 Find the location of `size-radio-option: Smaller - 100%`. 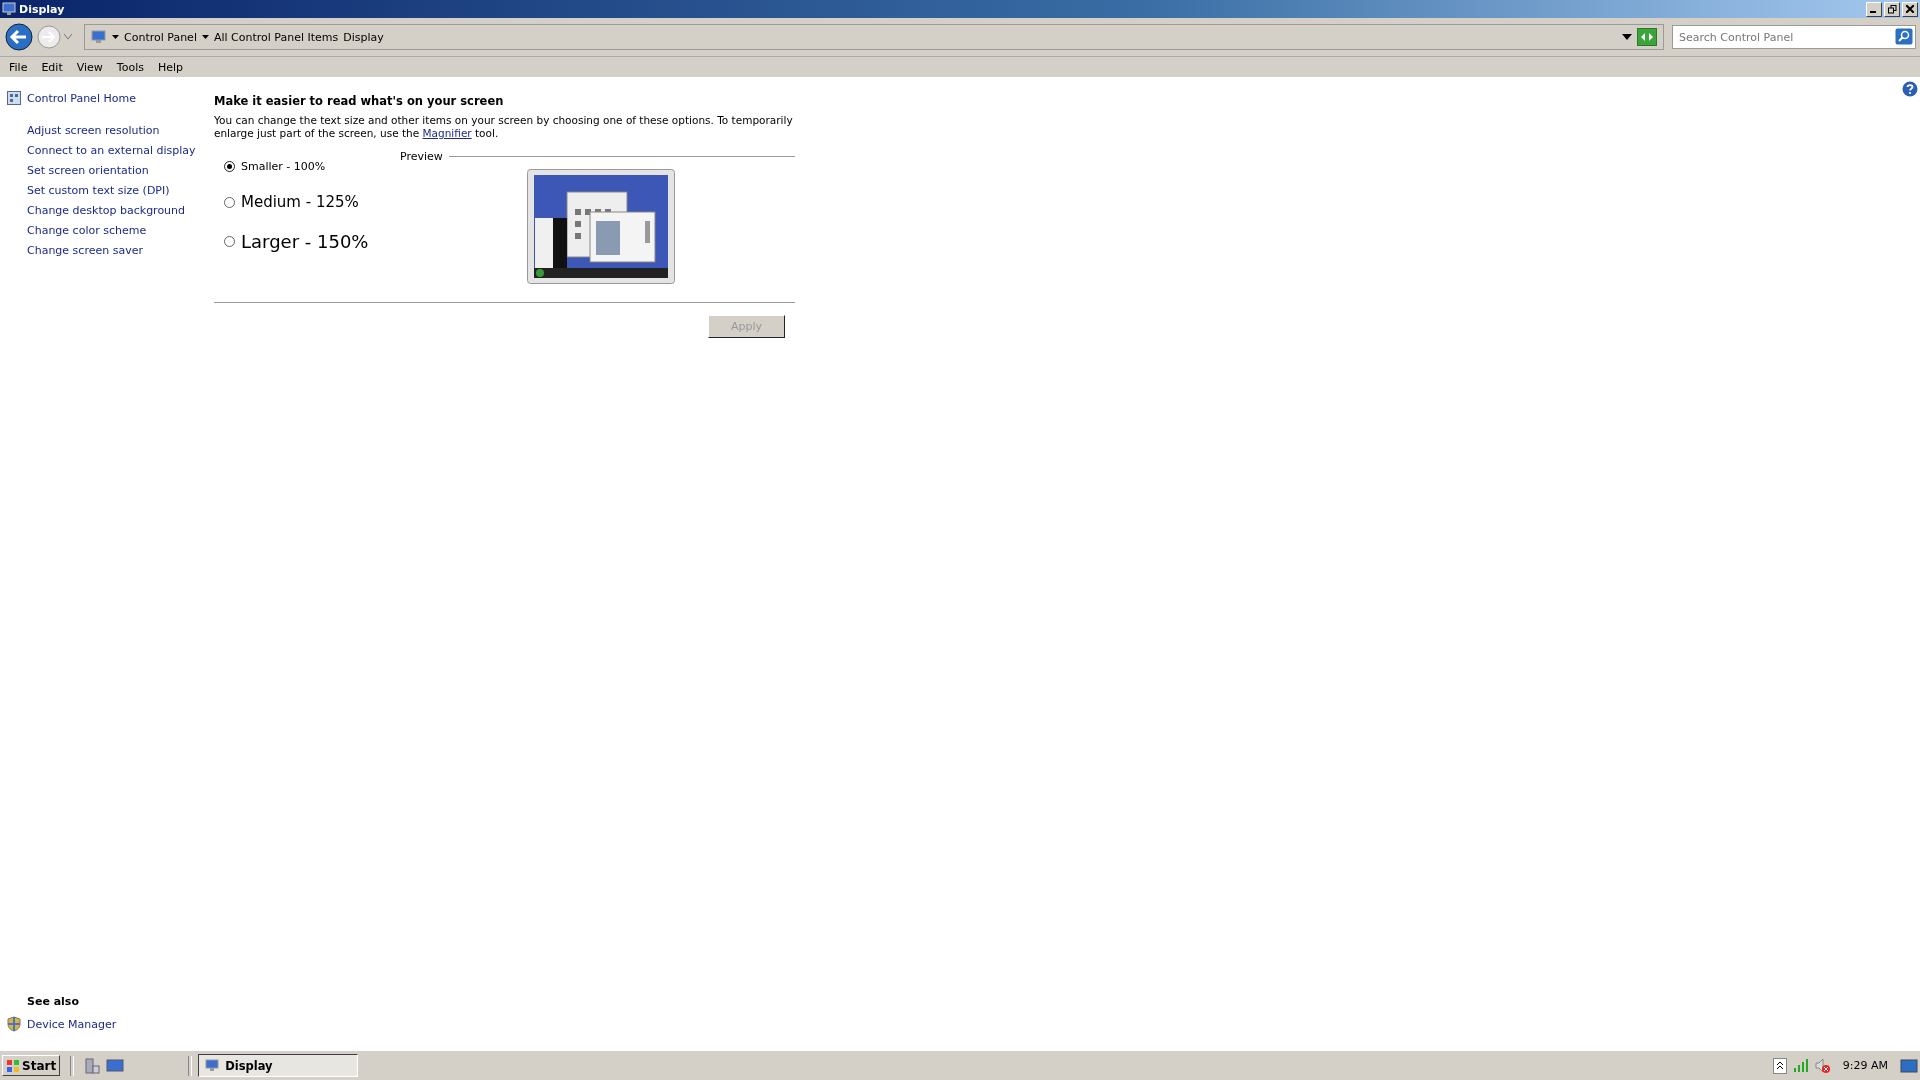

size-radio-option: Smaller - 100% is located at coordinates (312, 166).